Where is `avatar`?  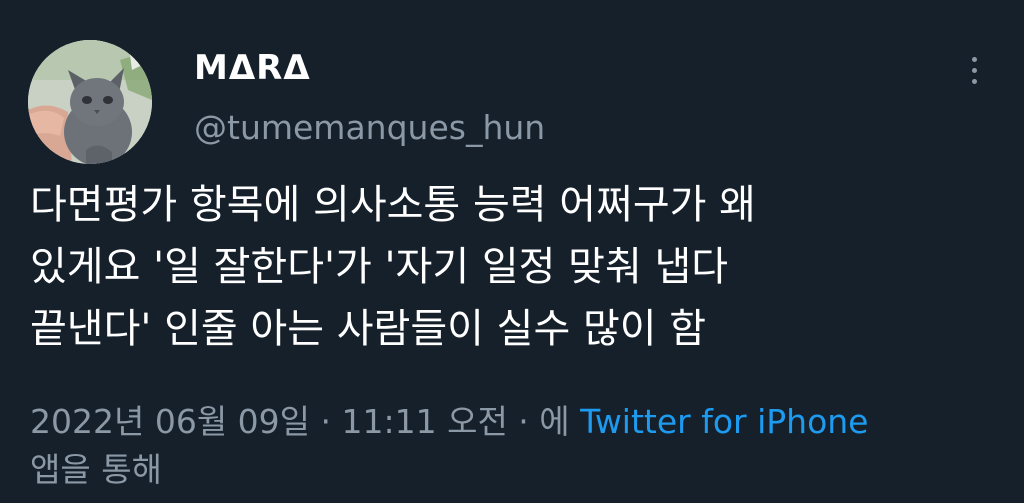
avatar is located at coordinates (90, 102).